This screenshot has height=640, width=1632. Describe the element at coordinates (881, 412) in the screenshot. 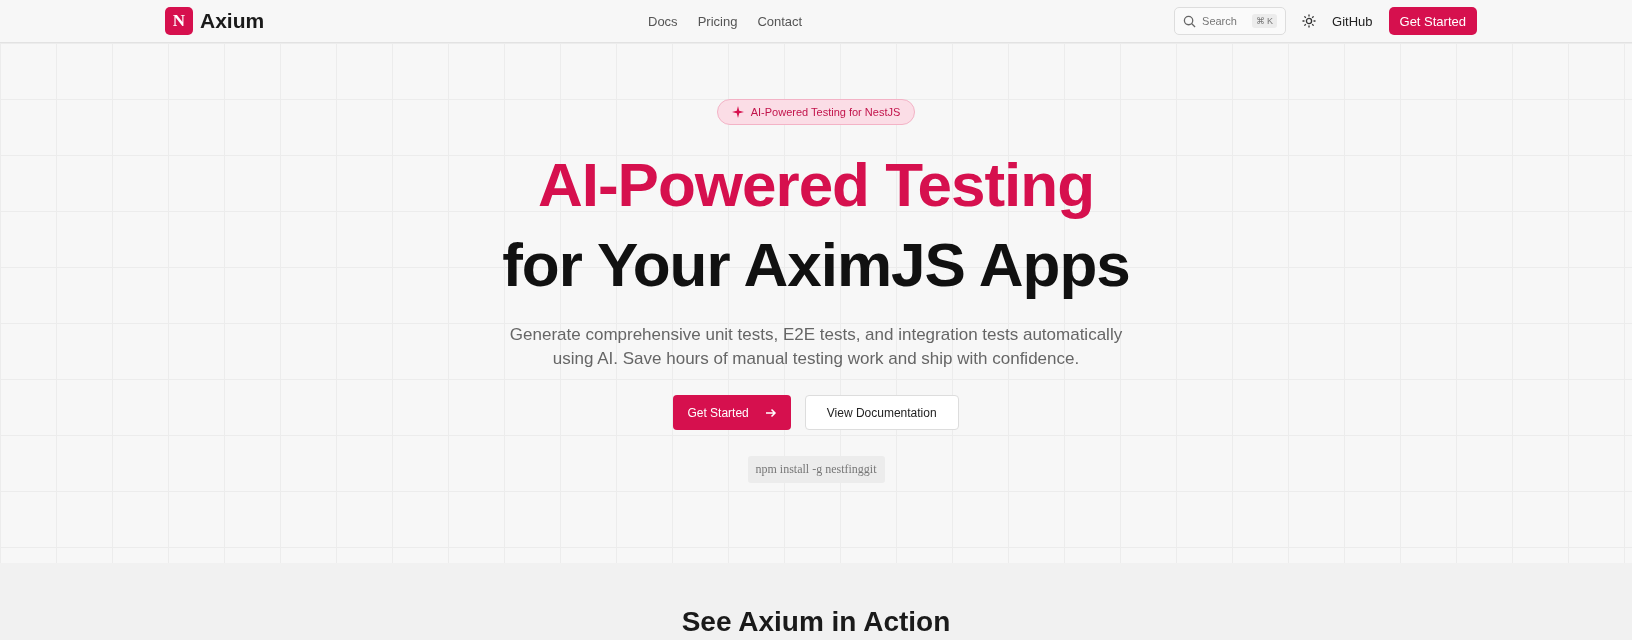

I see `view-documentation-button: View Documentation` at that location.